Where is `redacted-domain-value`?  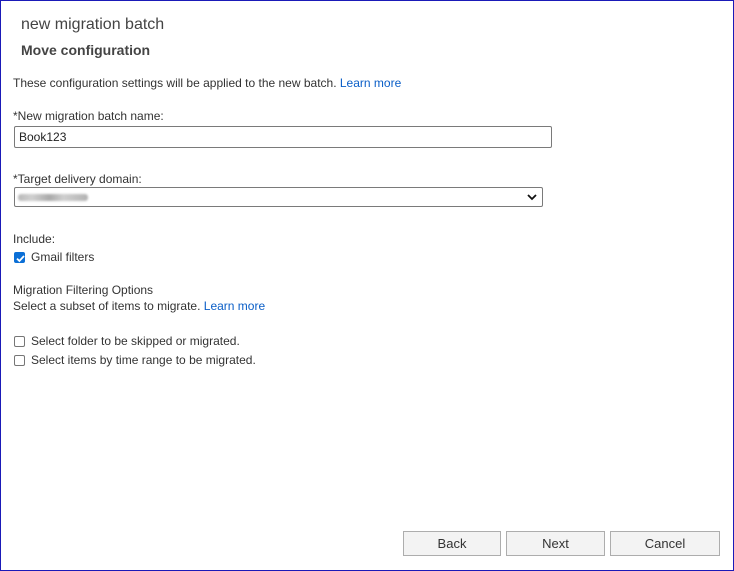 redacted-domain-value is located at coordinates (53, 197).